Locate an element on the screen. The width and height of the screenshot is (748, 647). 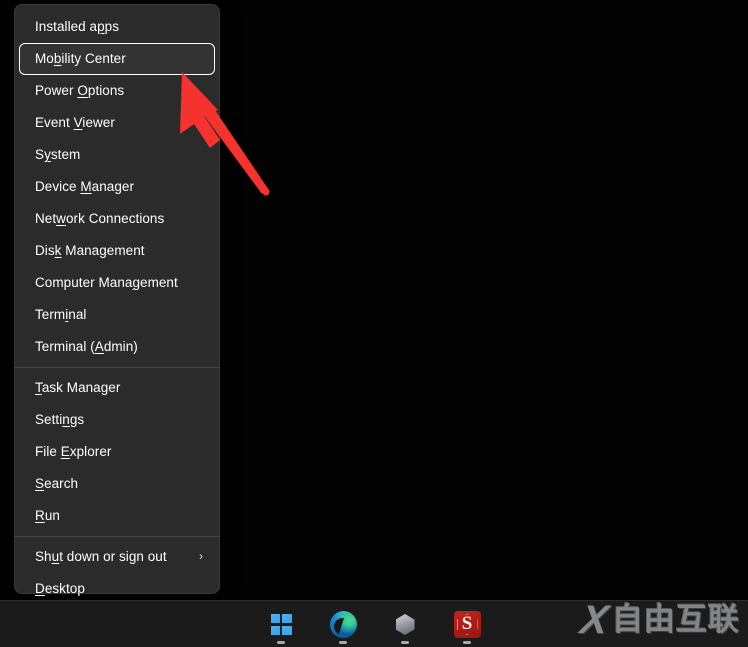
start-button is located at coordinates (281, 625).